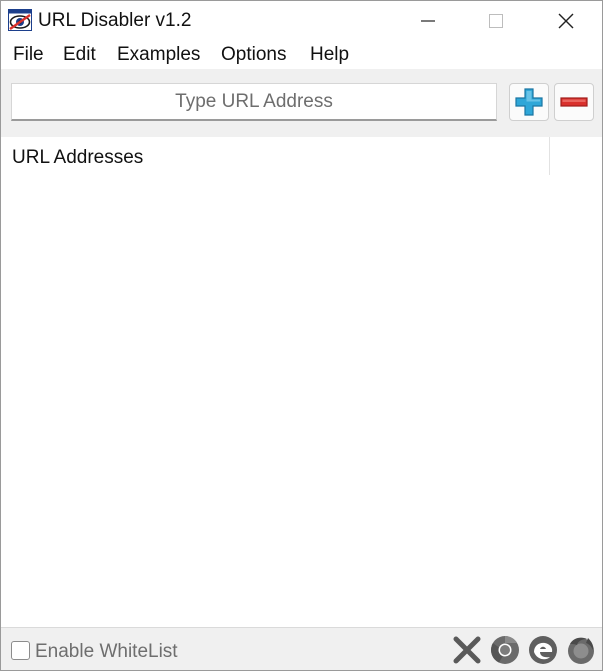  What do you see at coordinates (79, 55) in the screenshot?
I see `menu-edit: Edit` at bounding box center [79, 55].